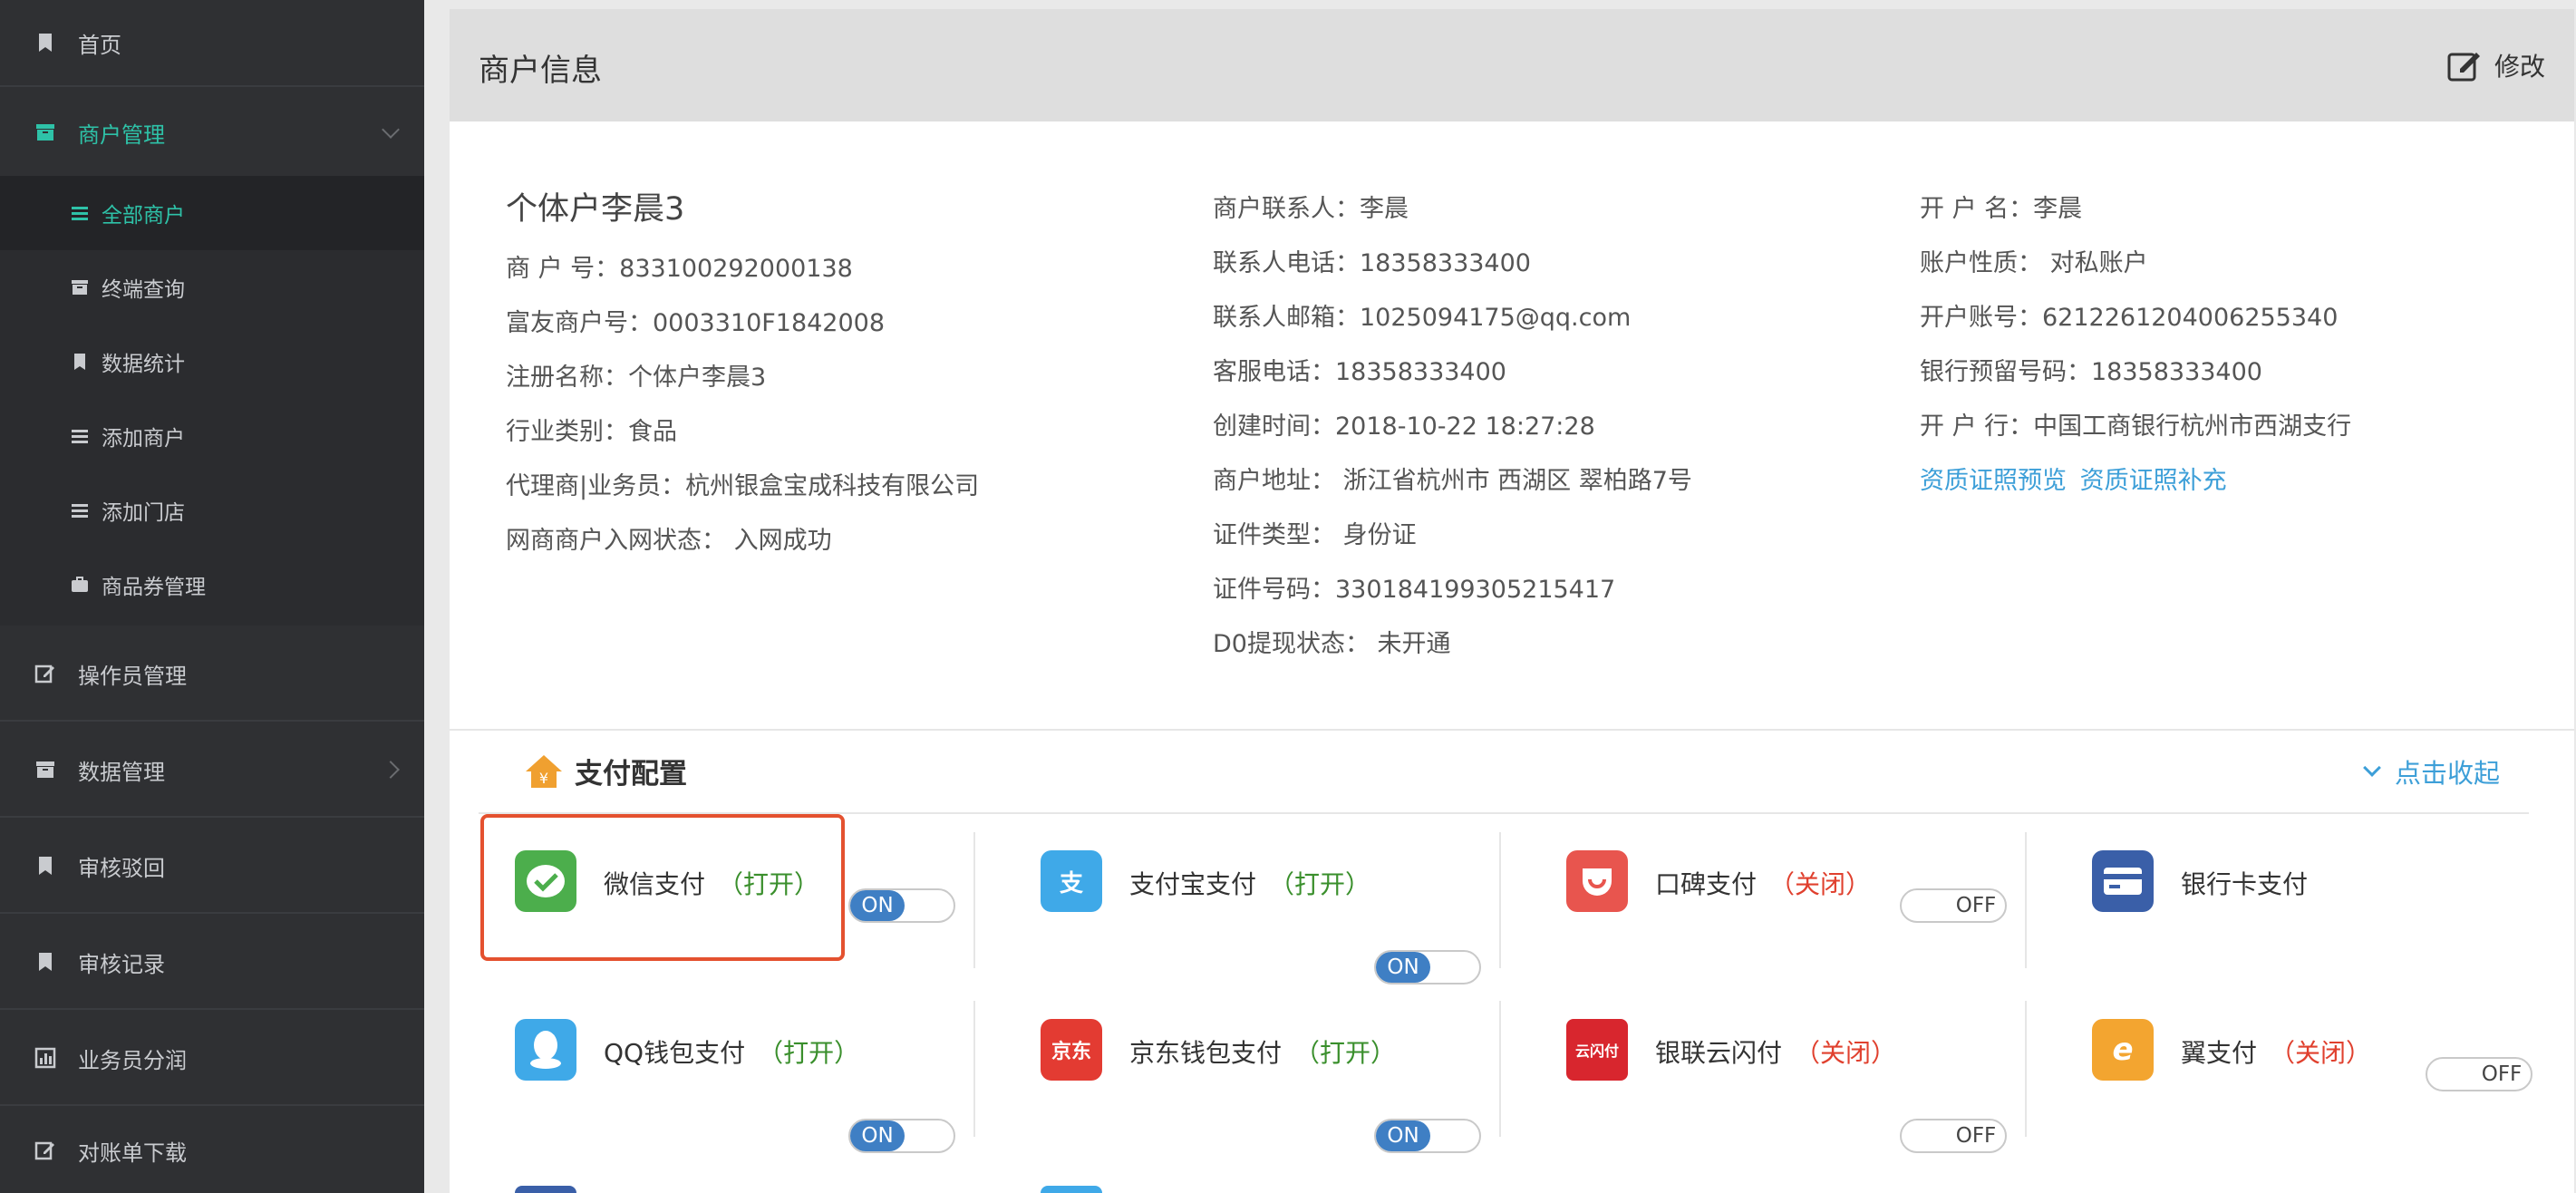  I want to click on account-number: 开户账号：6212261204006255340, so click(2129, 318).